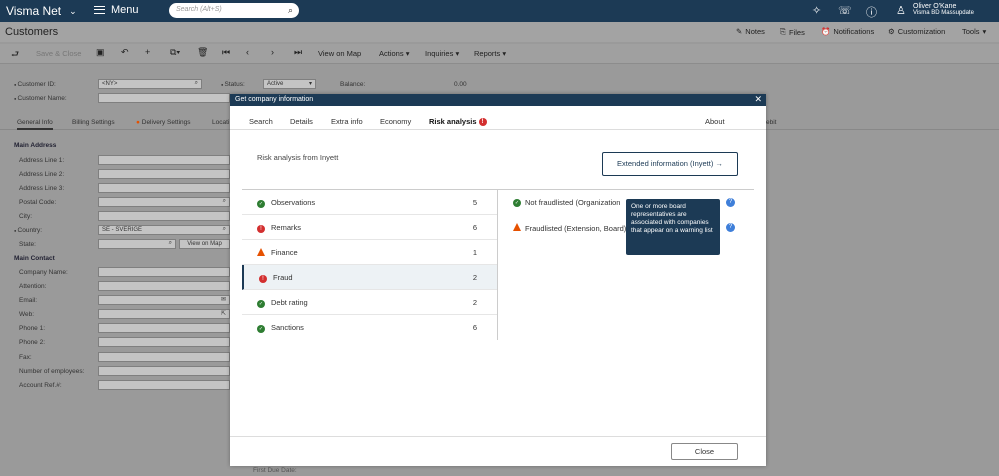  I want to click on help-icon: ⓘ, so click(871, 12).